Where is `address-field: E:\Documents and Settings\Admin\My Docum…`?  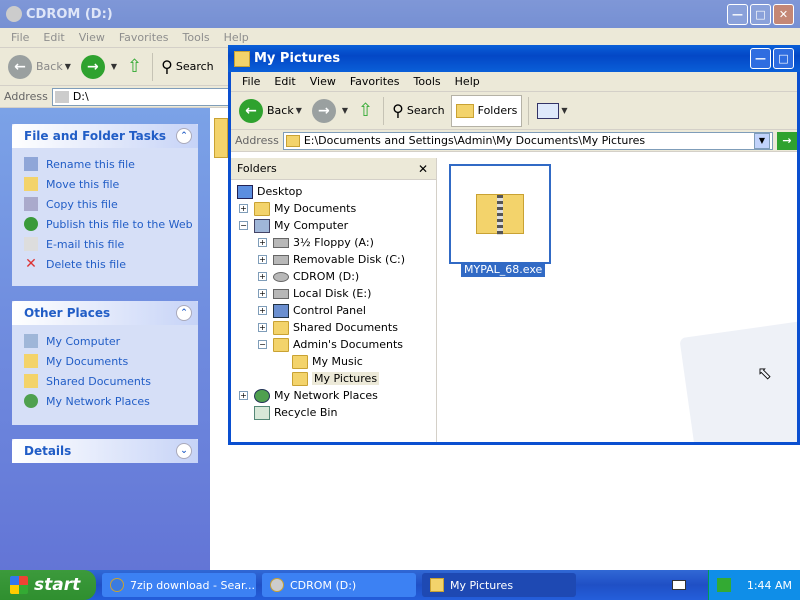 address-field: E:\Documents and Settings\Admin\My Docum… is located at coordinates (527, 140).